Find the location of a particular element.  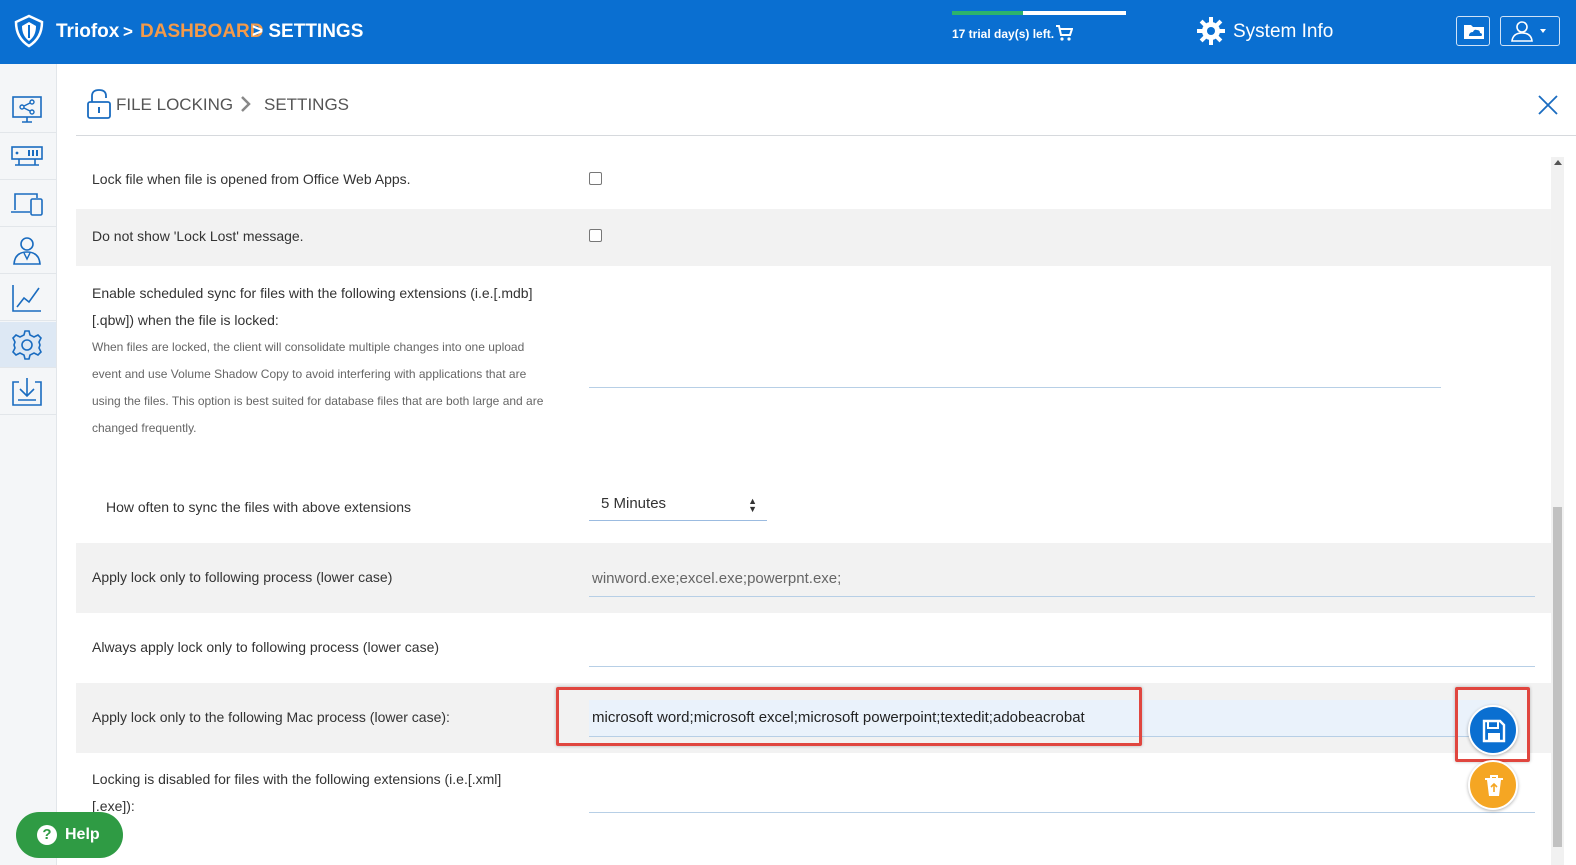

page-header: FILE LOCKING SETTINGS is located at coordinates (826, 100).